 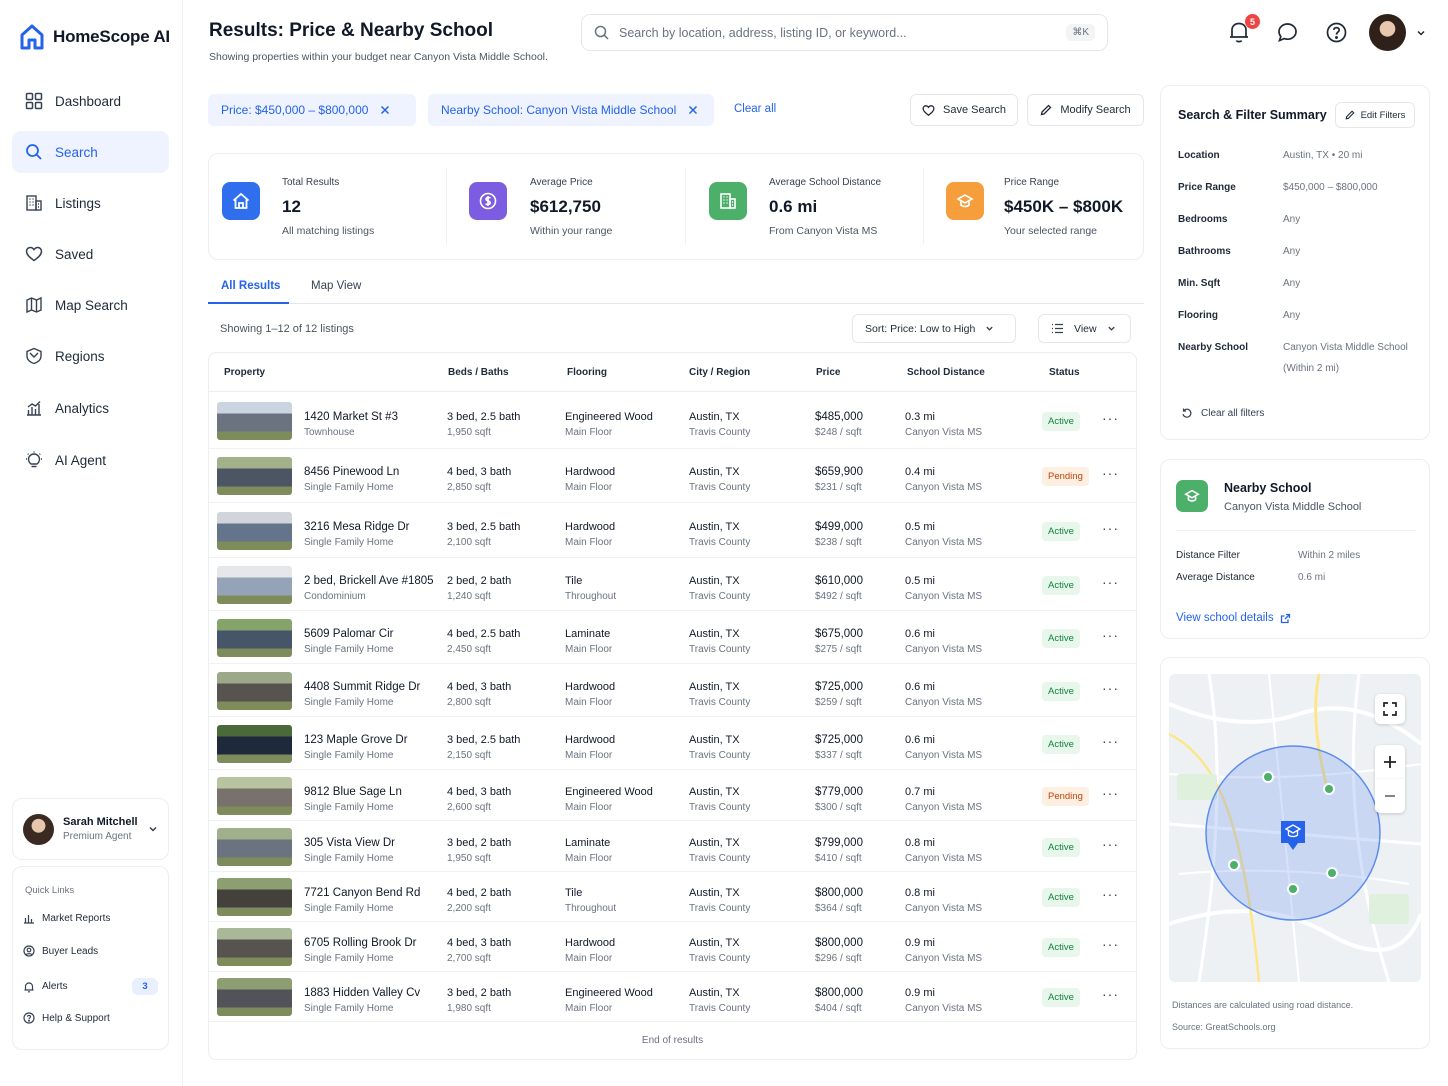 I want to click on sidebar-item-dashboard: Dashboard, so click(x=90, y=101).